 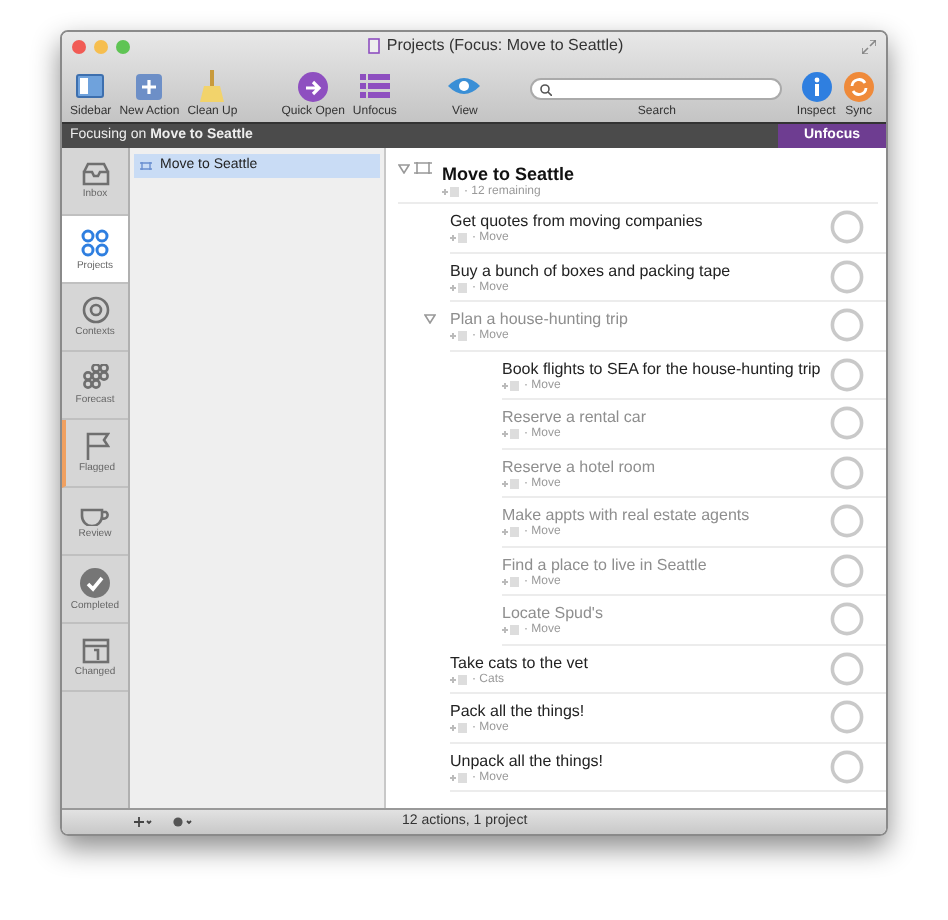 I want to click on task-title: Pack all the things!, so click(x=518, y=710).